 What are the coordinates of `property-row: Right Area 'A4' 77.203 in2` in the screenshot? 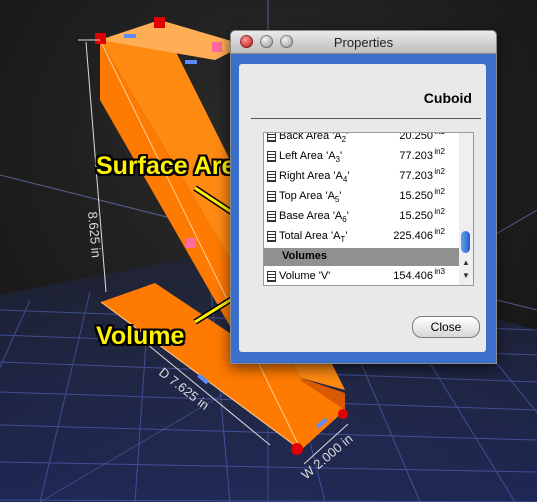 It's located at (361, 177).